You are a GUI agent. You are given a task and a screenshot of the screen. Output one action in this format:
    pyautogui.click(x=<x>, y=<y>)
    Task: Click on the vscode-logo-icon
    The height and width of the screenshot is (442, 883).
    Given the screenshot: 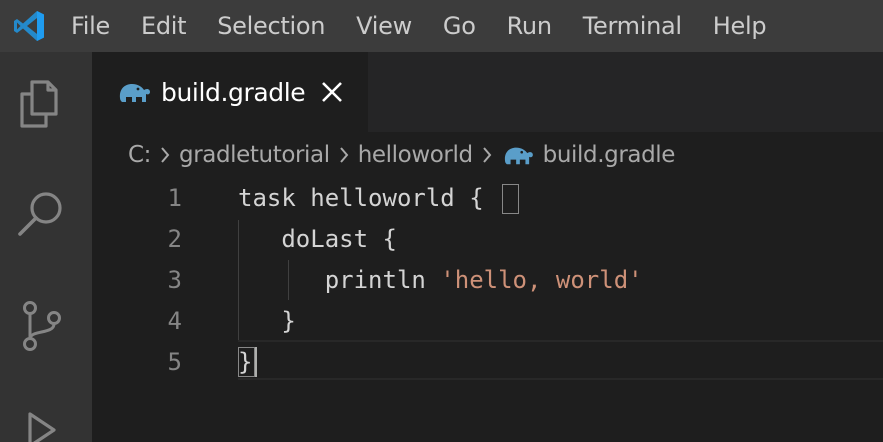 What is the action you would take?
    pyautogui.click(x=29, y=26)
    